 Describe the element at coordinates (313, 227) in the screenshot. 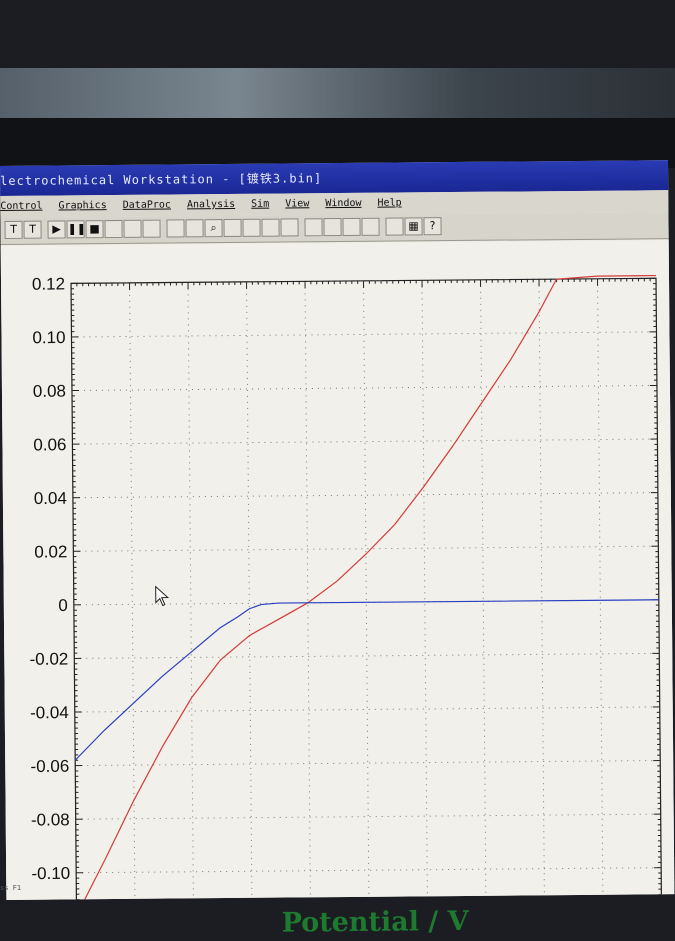

I see `font-icon` at that location.